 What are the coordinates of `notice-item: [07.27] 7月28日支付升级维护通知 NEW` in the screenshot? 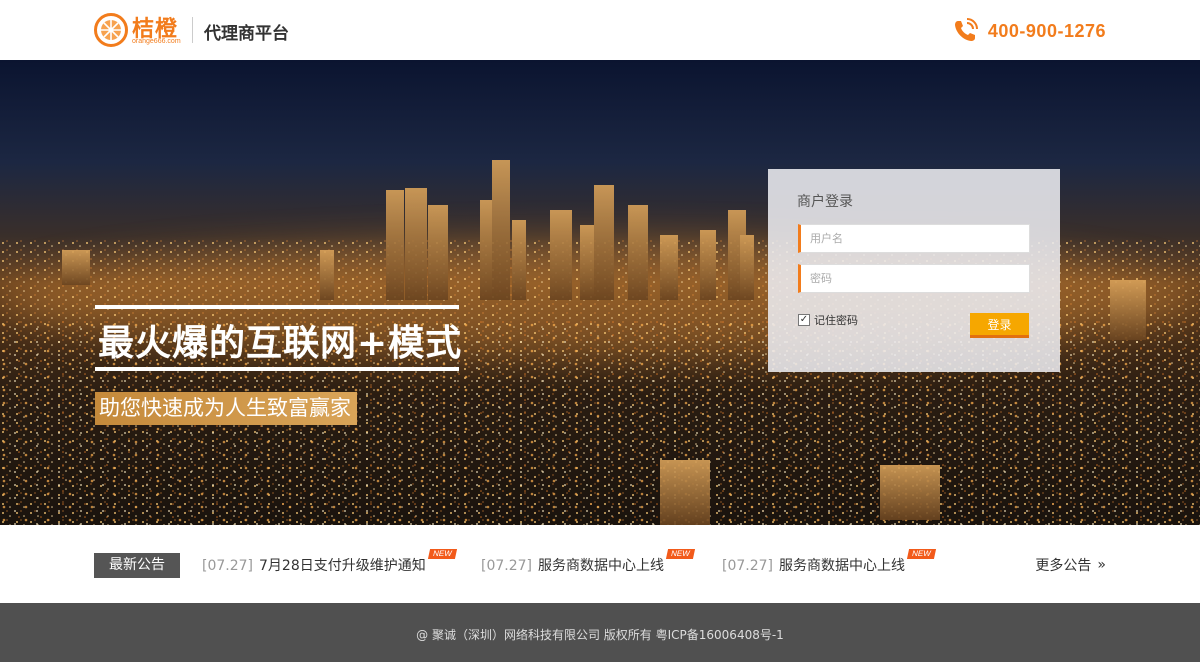 It's located at (329, 562).